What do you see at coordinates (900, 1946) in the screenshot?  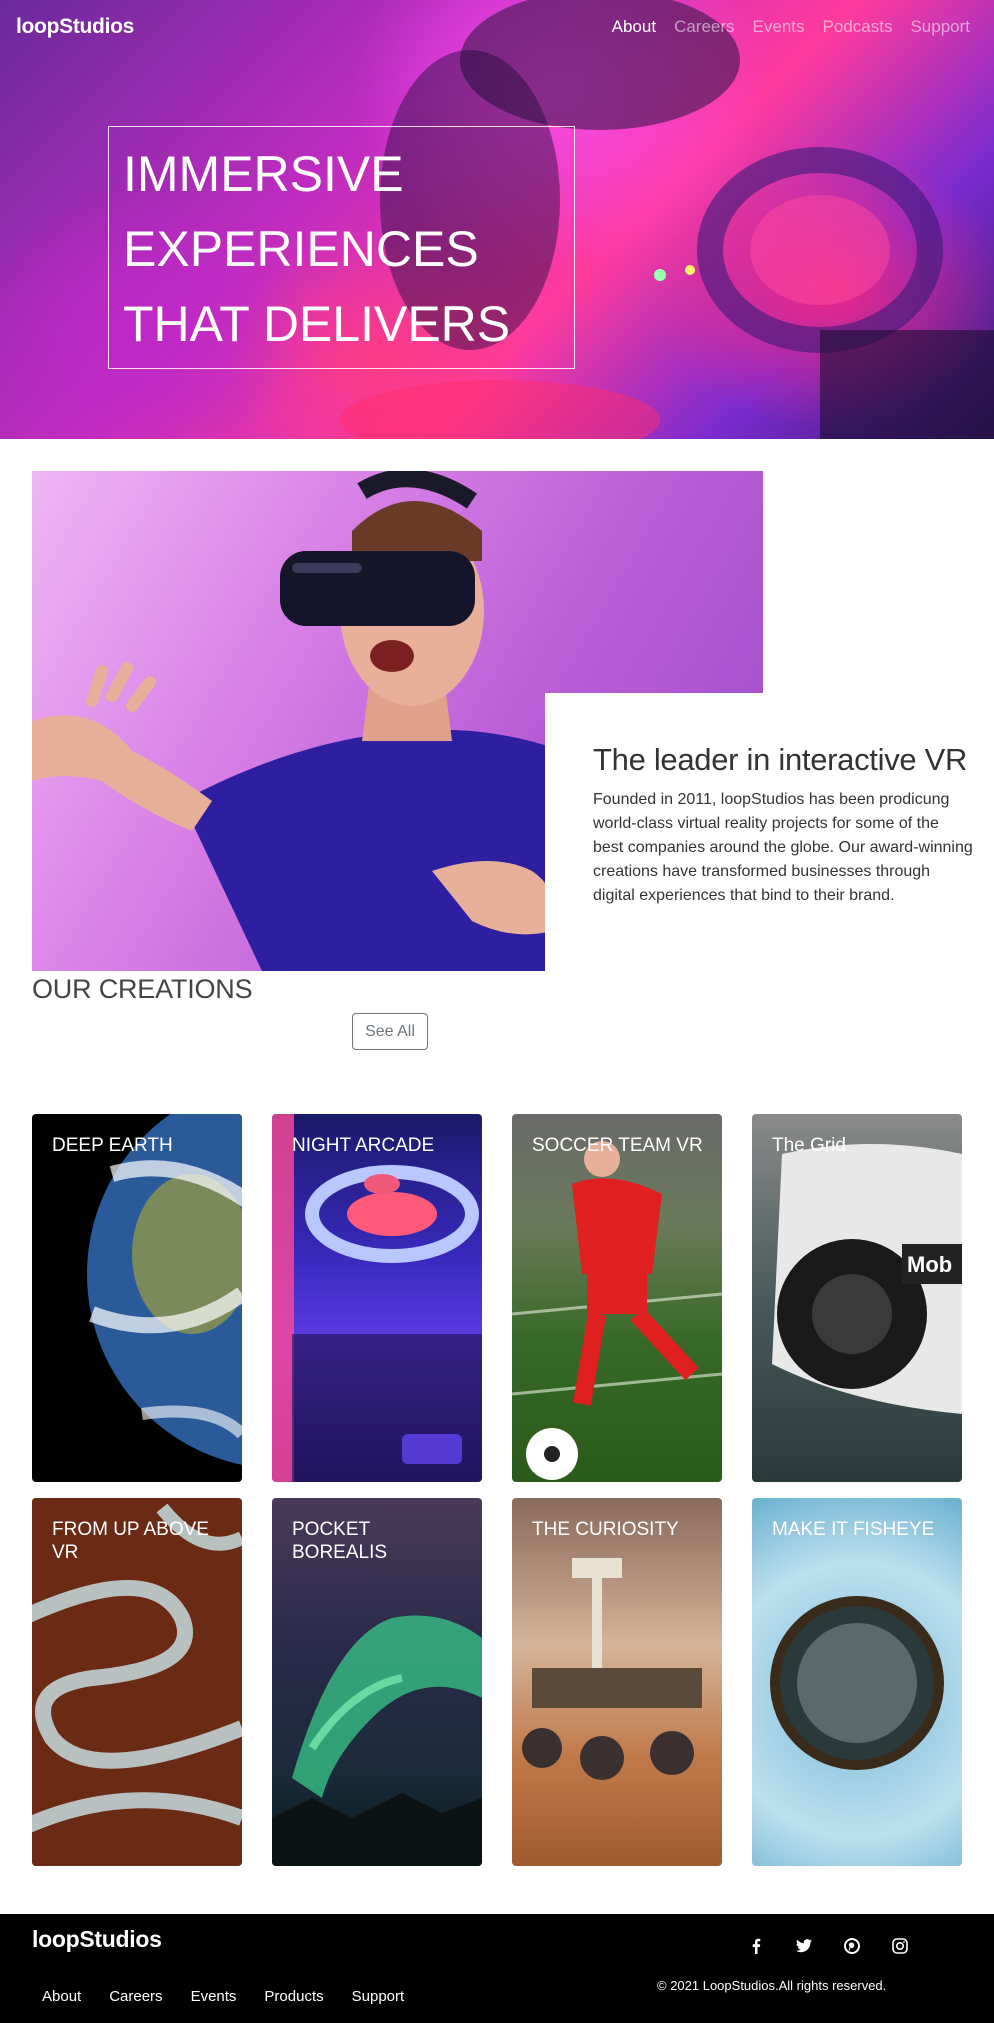 I see `instagram-icon` at bounding box center [900, 1946].